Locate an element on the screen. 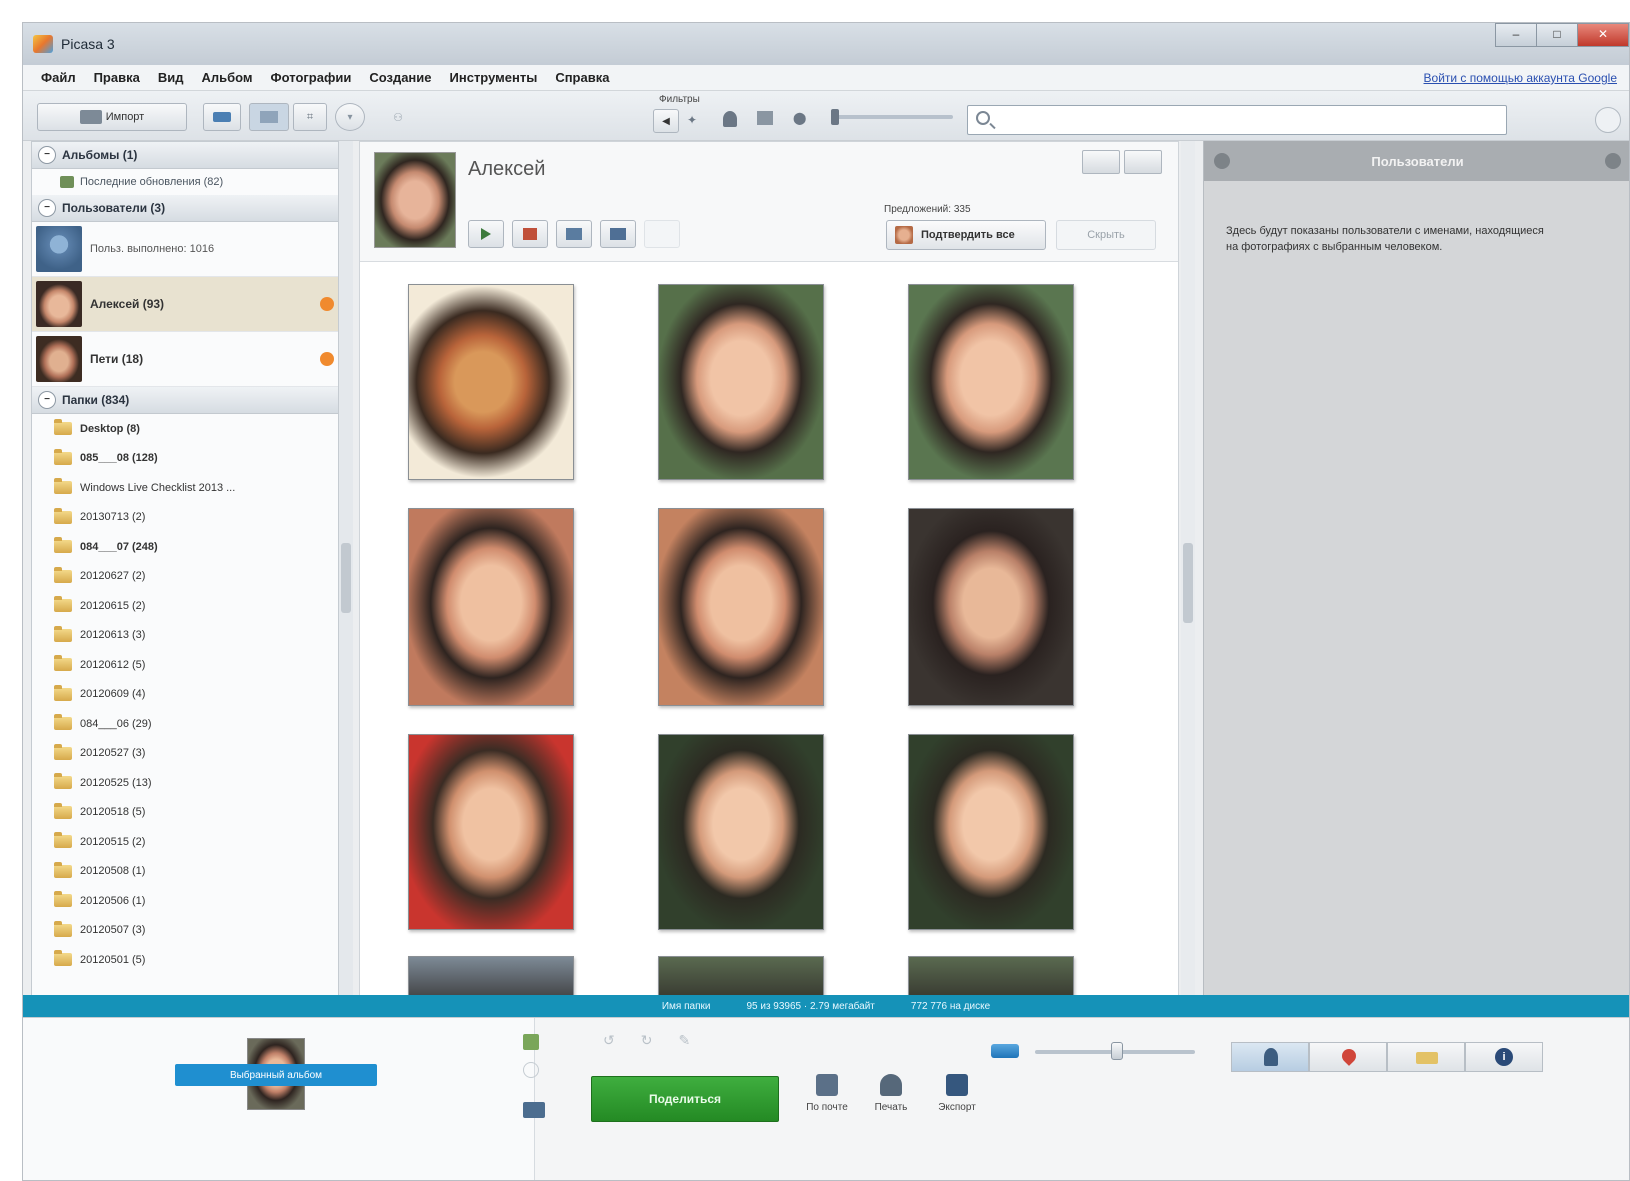  more-button is located at coordinates (662, 234).